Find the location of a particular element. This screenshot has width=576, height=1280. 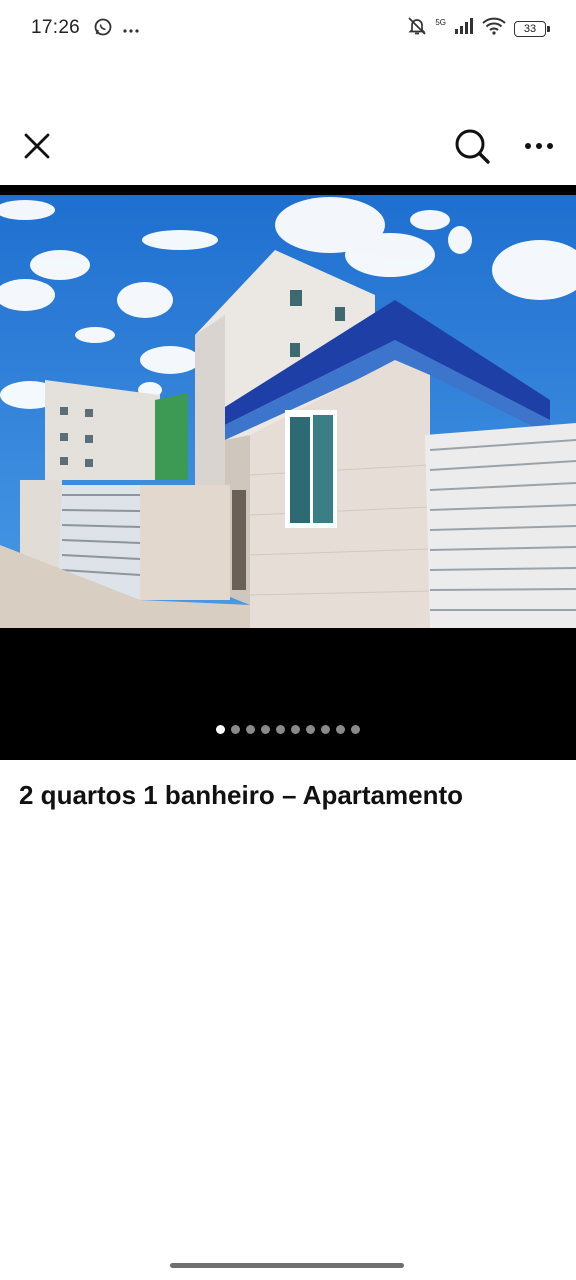

gallery-pagination is located at coordinates (288, 729).